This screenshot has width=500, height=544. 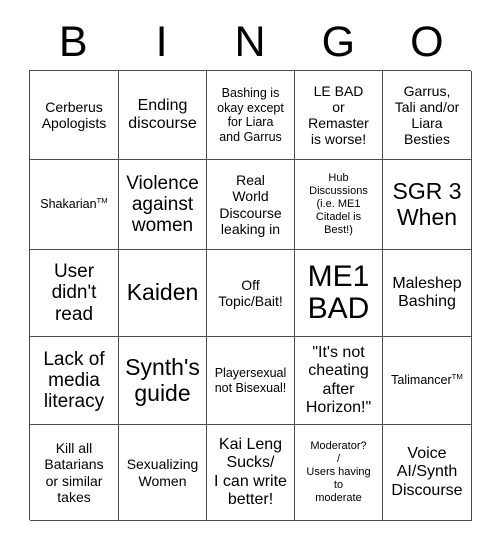 I want to click on bingo-cell-o4: TalimancerTM, so click(x=427, y=381).